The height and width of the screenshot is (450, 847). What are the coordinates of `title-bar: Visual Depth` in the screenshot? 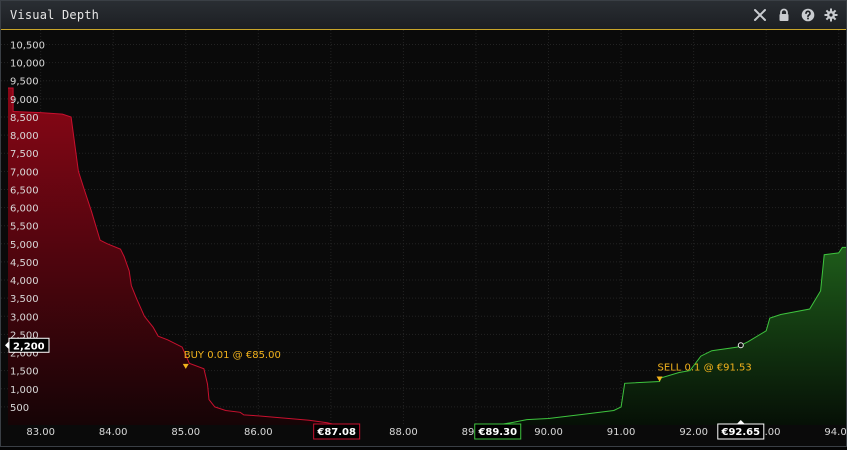 It's located at (423, 15).